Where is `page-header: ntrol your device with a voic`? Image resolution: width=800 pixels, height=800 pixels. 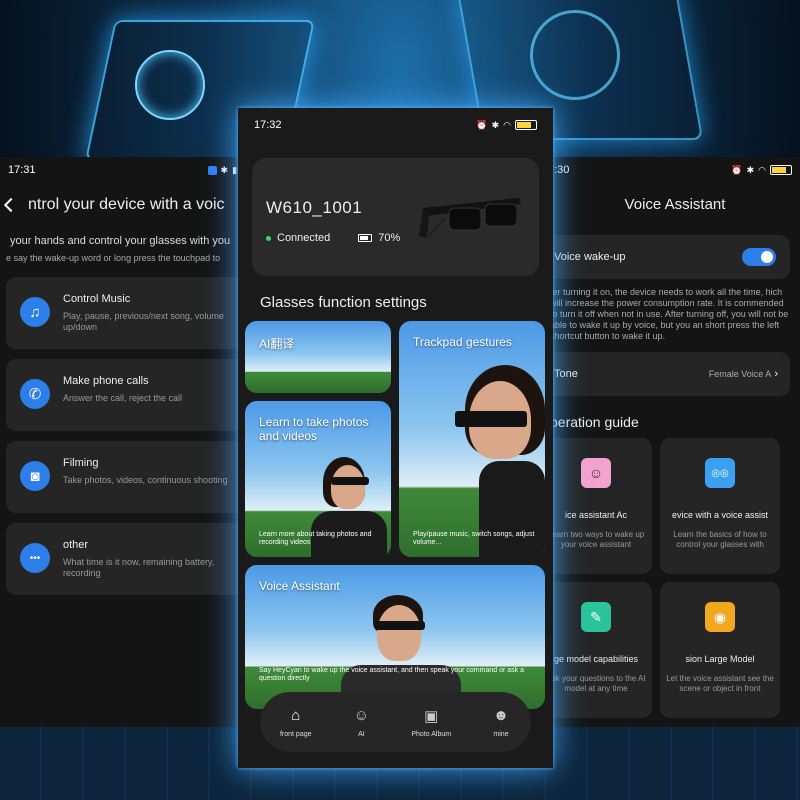 page-header: ntrol your device with a voic is located at coordinates (125, 205).